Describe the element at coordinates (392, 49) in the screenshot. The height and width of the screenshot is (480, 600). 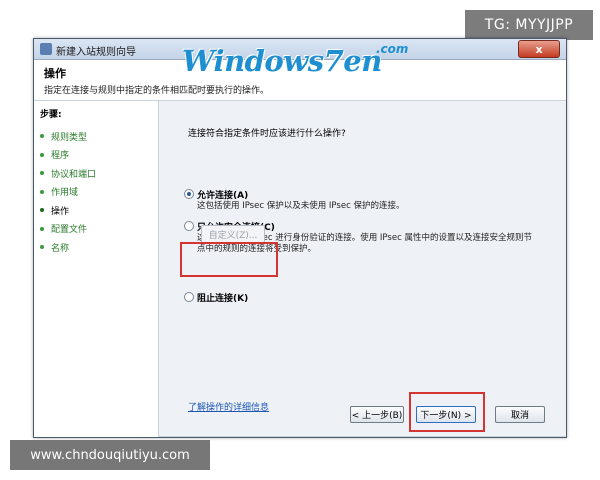
I see `logo-suffix: .com` at that location.